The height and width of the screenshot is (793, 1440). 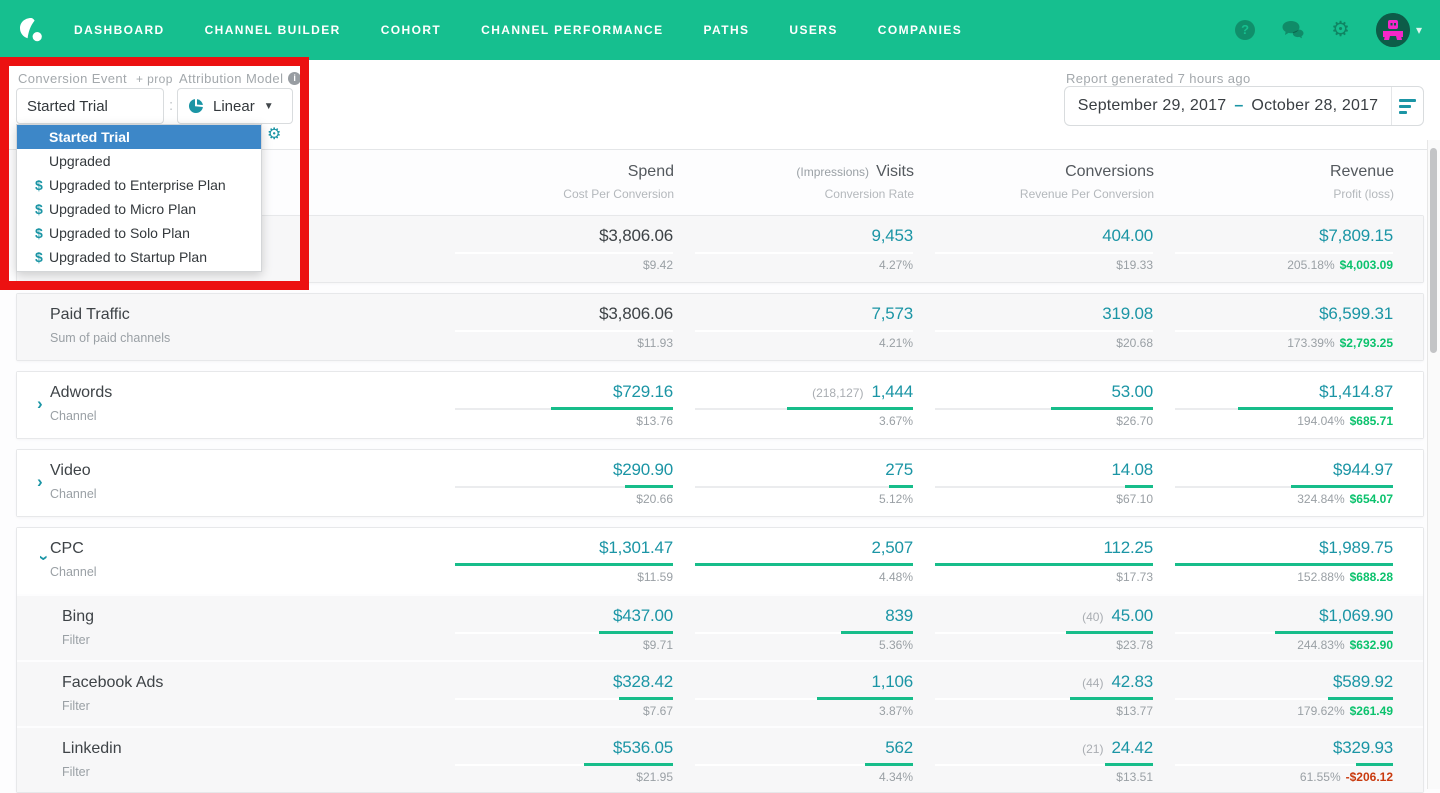 I want to click on spend-number: $729.16, so click(x=642, y=391).